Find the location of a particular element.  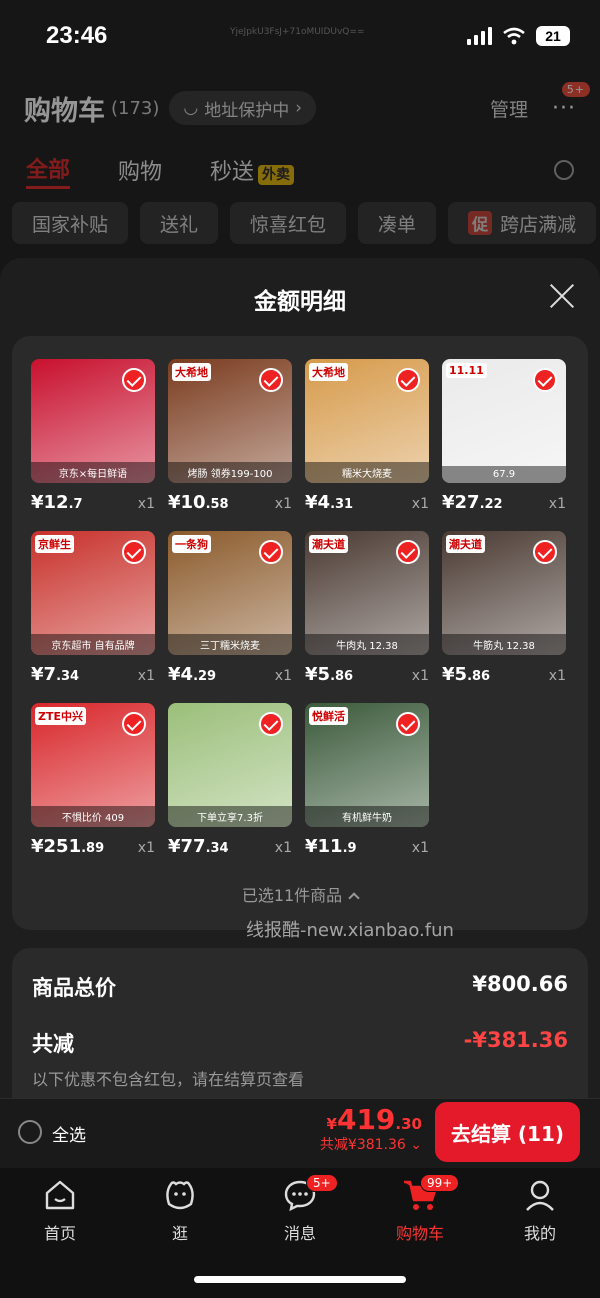

chip-cross-store: 促跨店满减 is located at coordinates (522, 223).